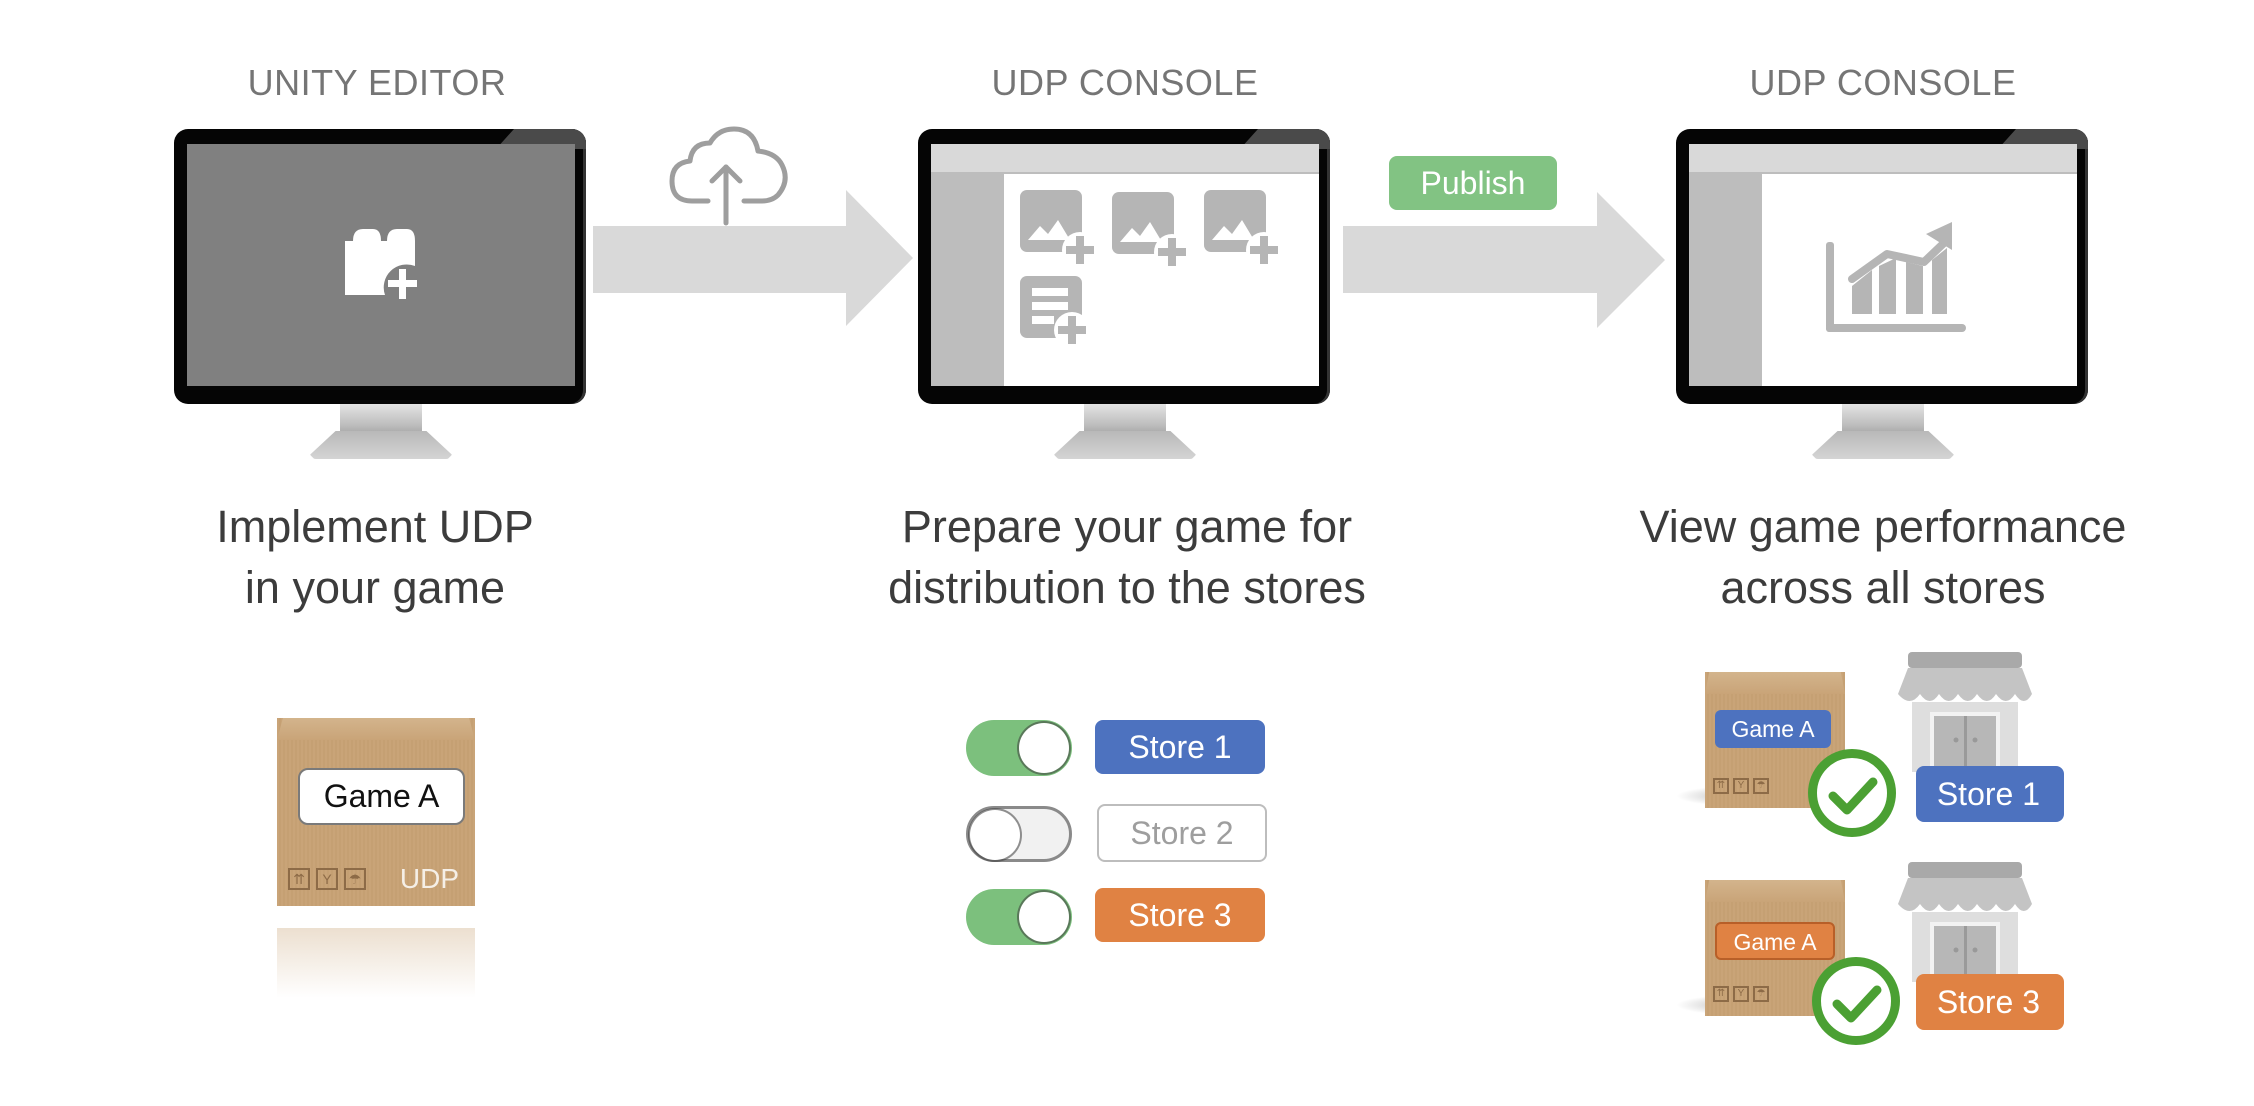 The image size is (2254, 1106). I want to click on monitor-unity-editor, so click(380, 299).